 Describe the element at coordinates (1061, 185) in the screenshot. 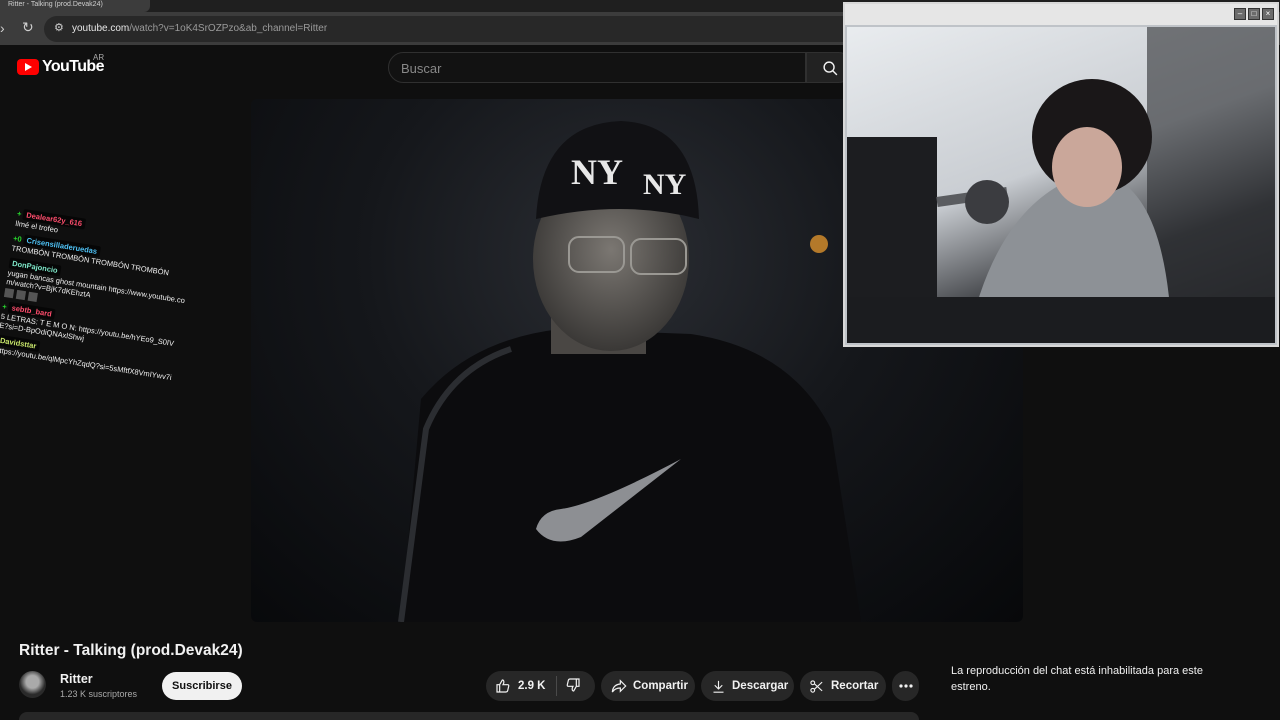

I see `webcam-feed` at that location.